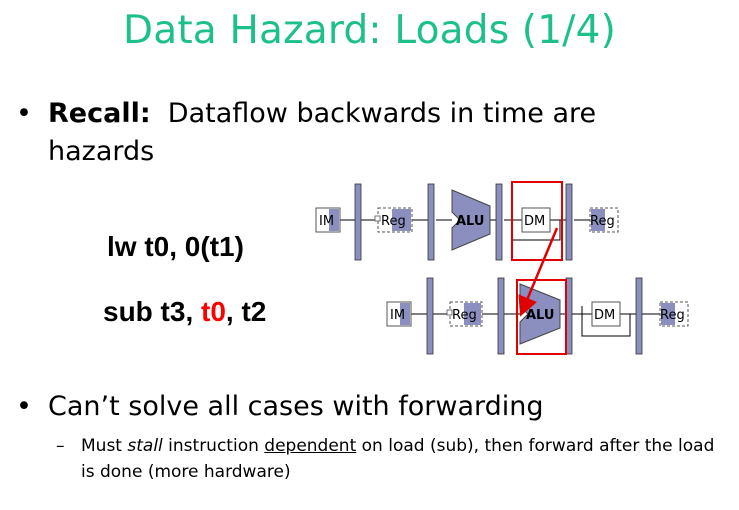  Describe the element at coordinates (104, 446) in the screenshot. I see `sub-text-1: Must` at that location.